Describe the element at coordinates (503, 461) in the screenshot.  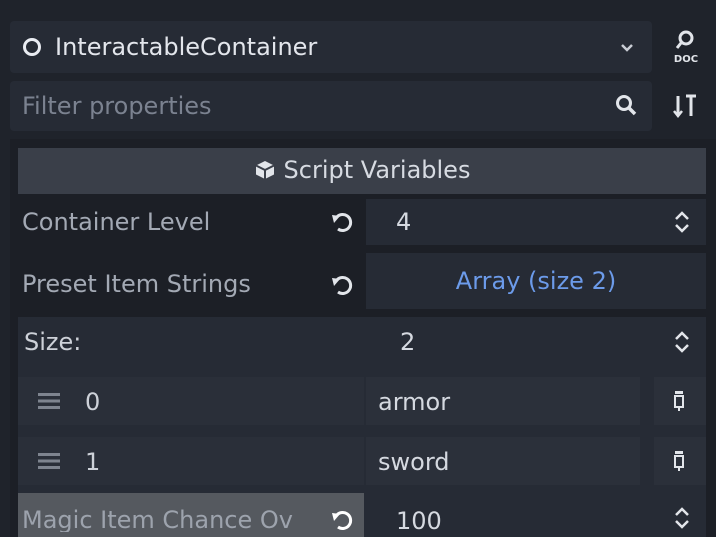
I see `item-value-field: sword` at that location.